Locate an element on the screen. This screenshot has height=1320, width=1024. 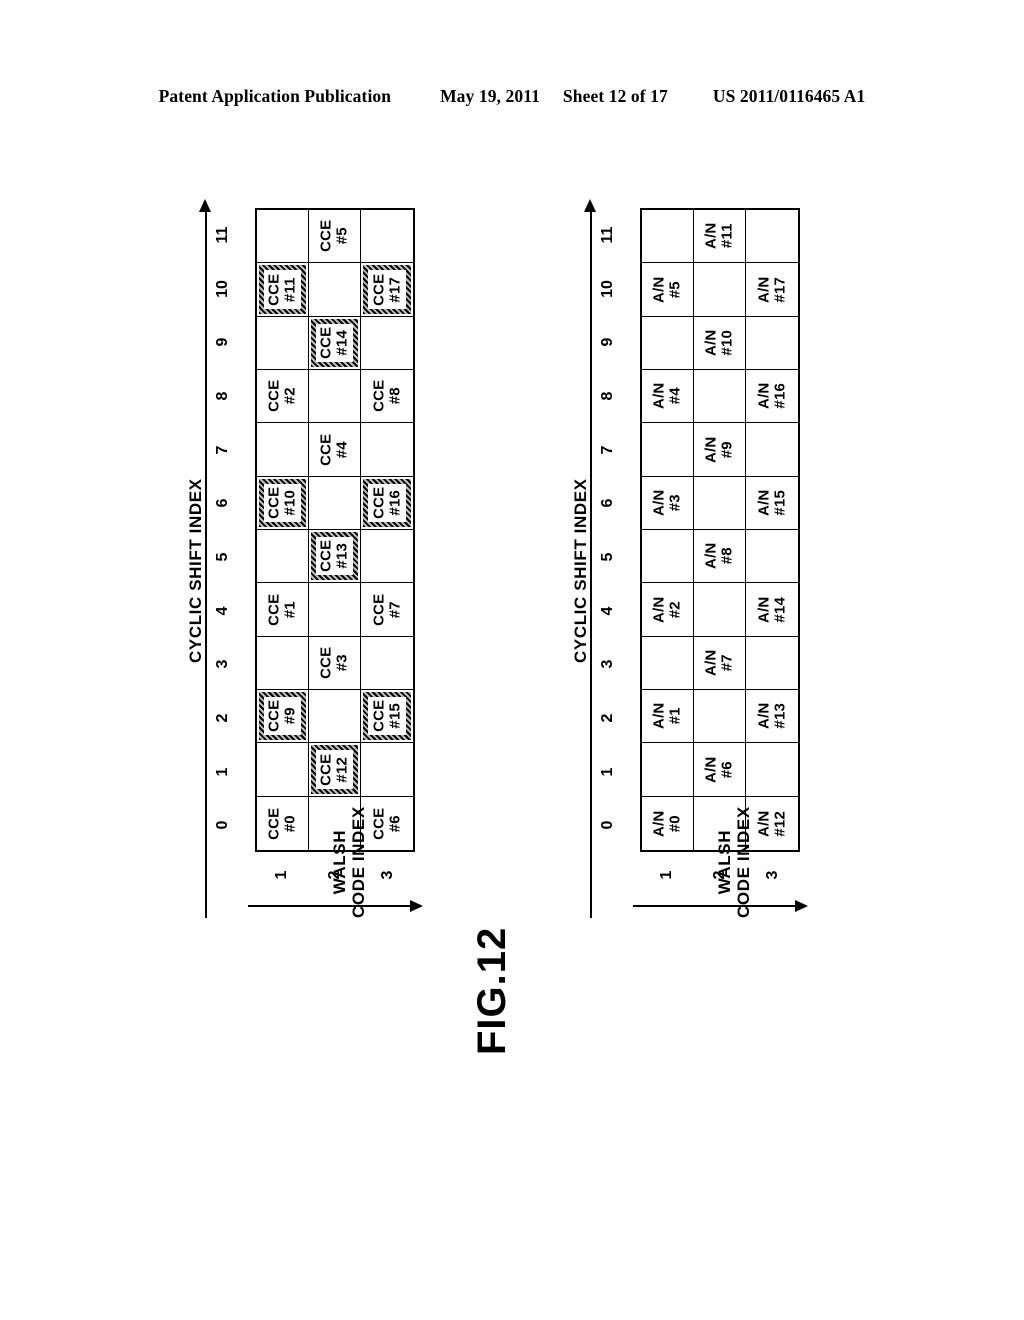
grid-cell-filled: A/N #5 is located at coordinates (668, 290).